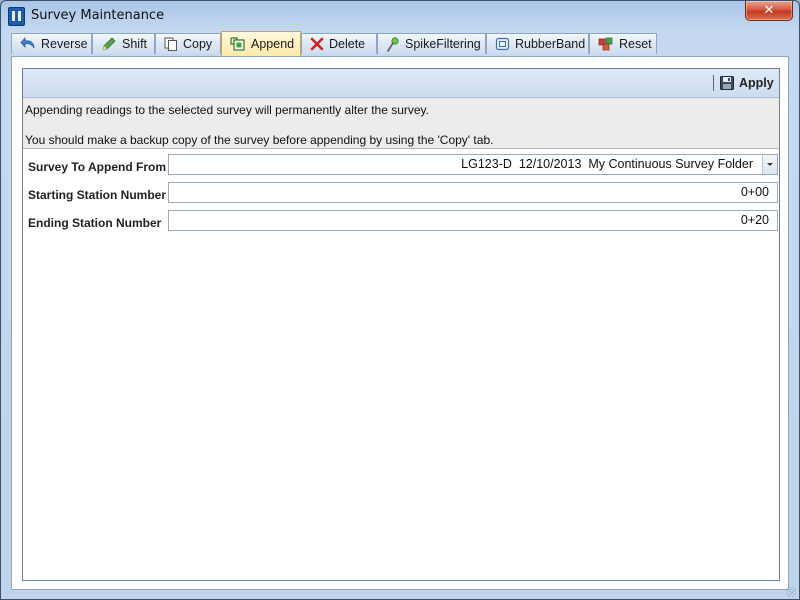 The image size is (800, 600). I want to click on tab-reverse: Reverse, so click(51, 43).